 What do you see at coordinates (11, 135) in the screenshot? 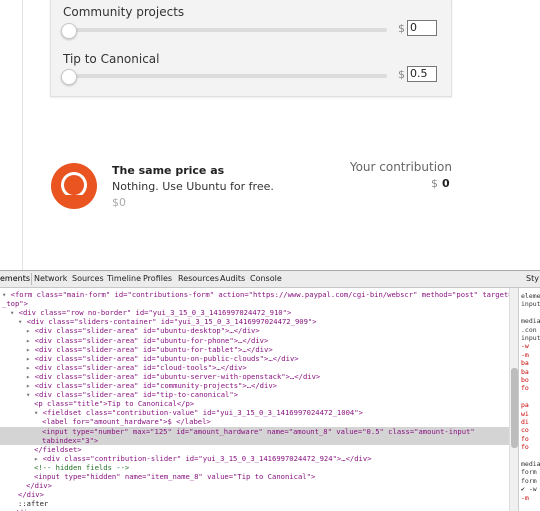
I see `page-left-gutter` at bounding box center [11, 135].